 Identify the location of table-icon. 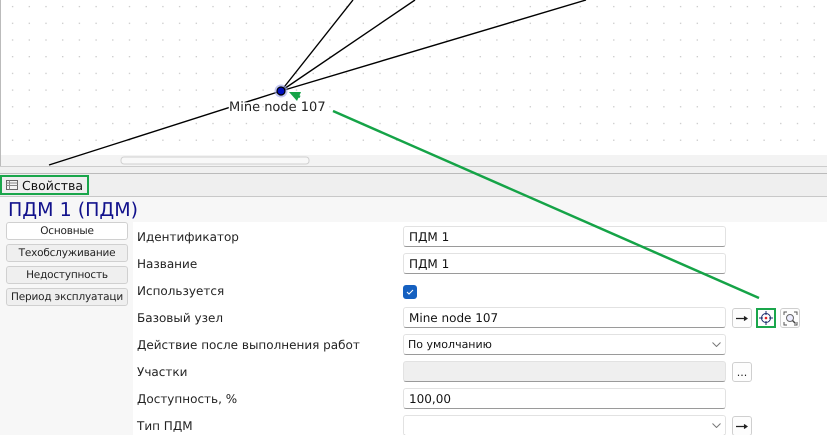
(12, 185).